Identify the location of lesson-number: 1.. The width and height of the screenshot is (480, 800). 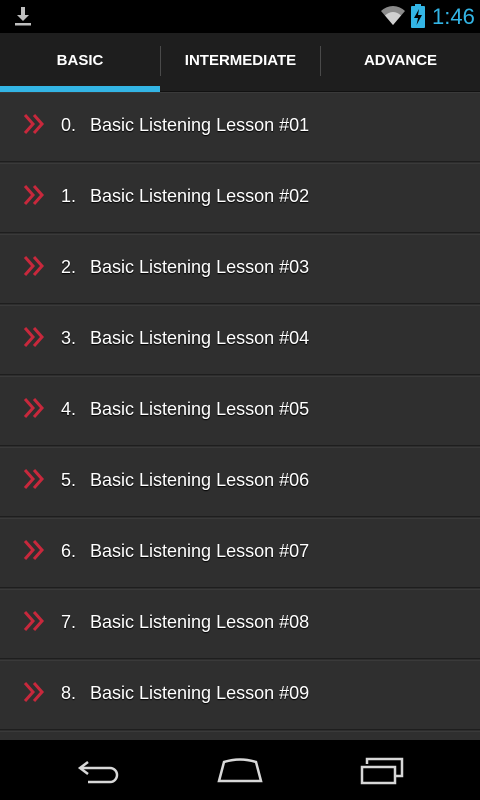
(69, 196).